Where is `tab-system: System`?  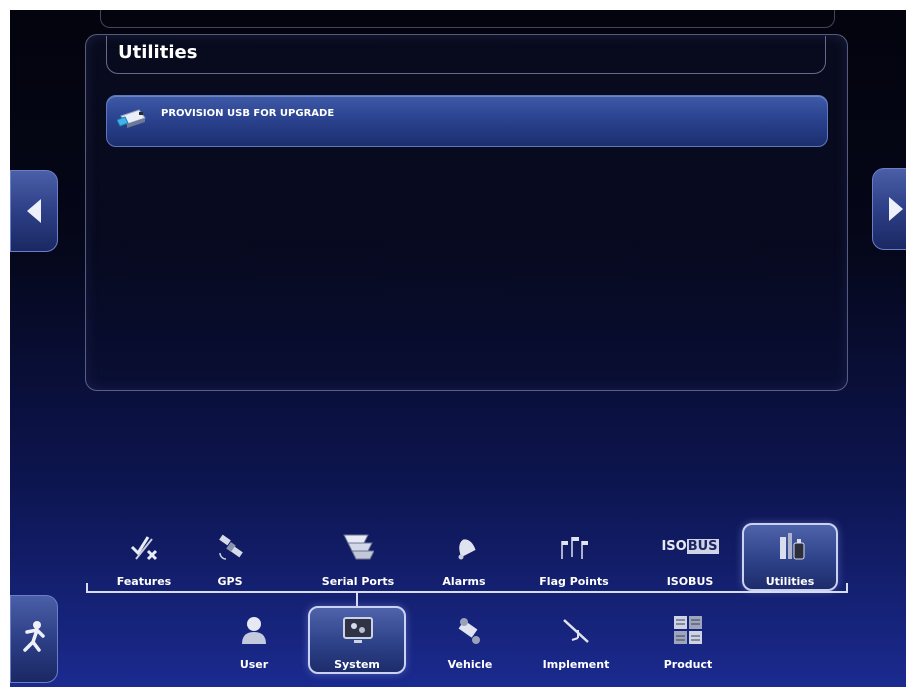 tab-system: System is located at coordinates (357, 640).